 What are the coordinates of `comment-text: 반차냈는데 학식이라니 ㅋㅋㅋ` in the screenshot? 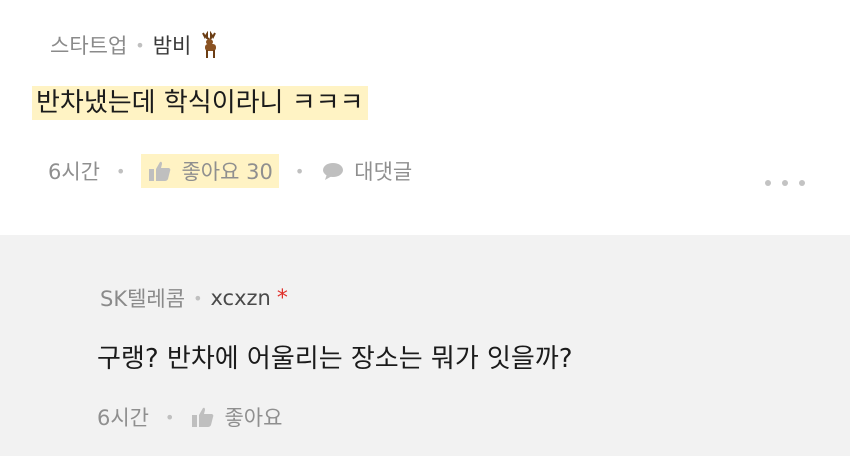 It's located at (200, 101).